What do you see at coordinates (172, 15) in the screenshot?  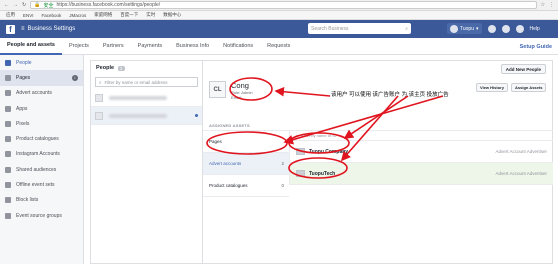 I see `bookmark-item: 数据中心` at bounding box center [172, 15].